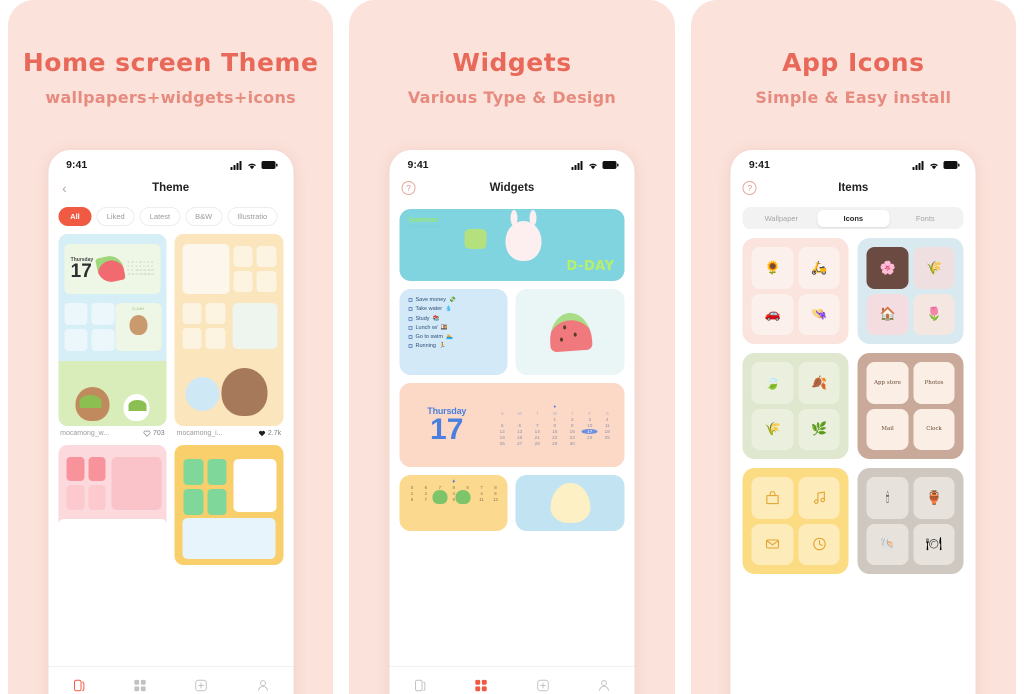 The width and height of the screenshot is (1024, 694). I want to click on todo-item: Take water 💧, so click(455, 309).